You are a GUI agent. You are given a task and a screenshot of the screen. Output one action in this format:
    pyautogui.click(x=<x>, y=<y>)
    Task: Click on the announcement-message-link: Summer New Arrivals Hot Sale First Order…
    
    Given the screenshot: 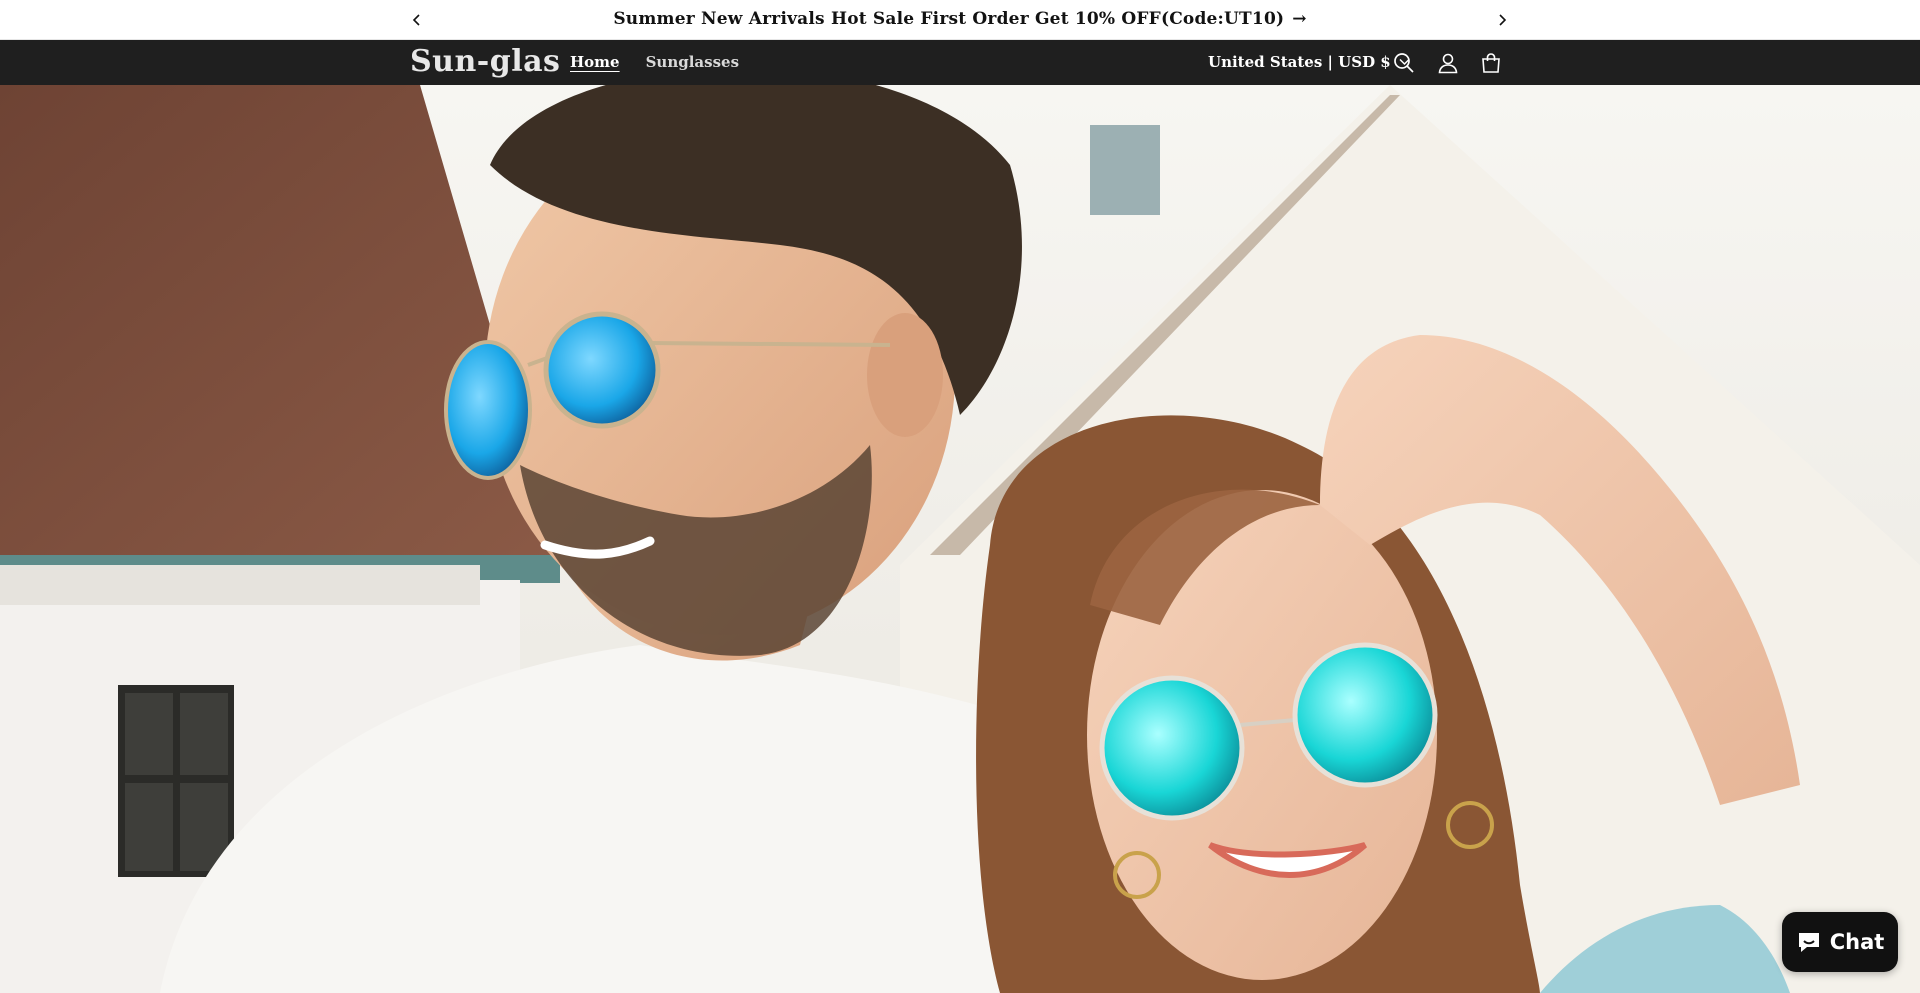 What is the action you would take?
    pyautogui.click(x=960, y=19)
    